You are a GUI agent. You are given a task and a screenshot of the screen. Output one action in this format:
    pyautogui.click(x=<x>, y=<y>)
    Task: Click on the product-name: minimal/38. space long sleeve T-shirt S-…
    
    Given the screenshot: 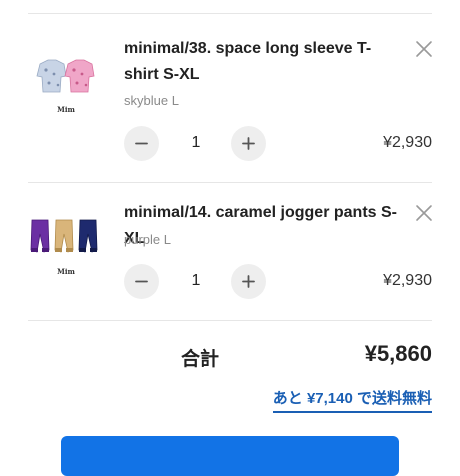 What is the action you would take?
    pyautogui.click(x=261, y=62)
    